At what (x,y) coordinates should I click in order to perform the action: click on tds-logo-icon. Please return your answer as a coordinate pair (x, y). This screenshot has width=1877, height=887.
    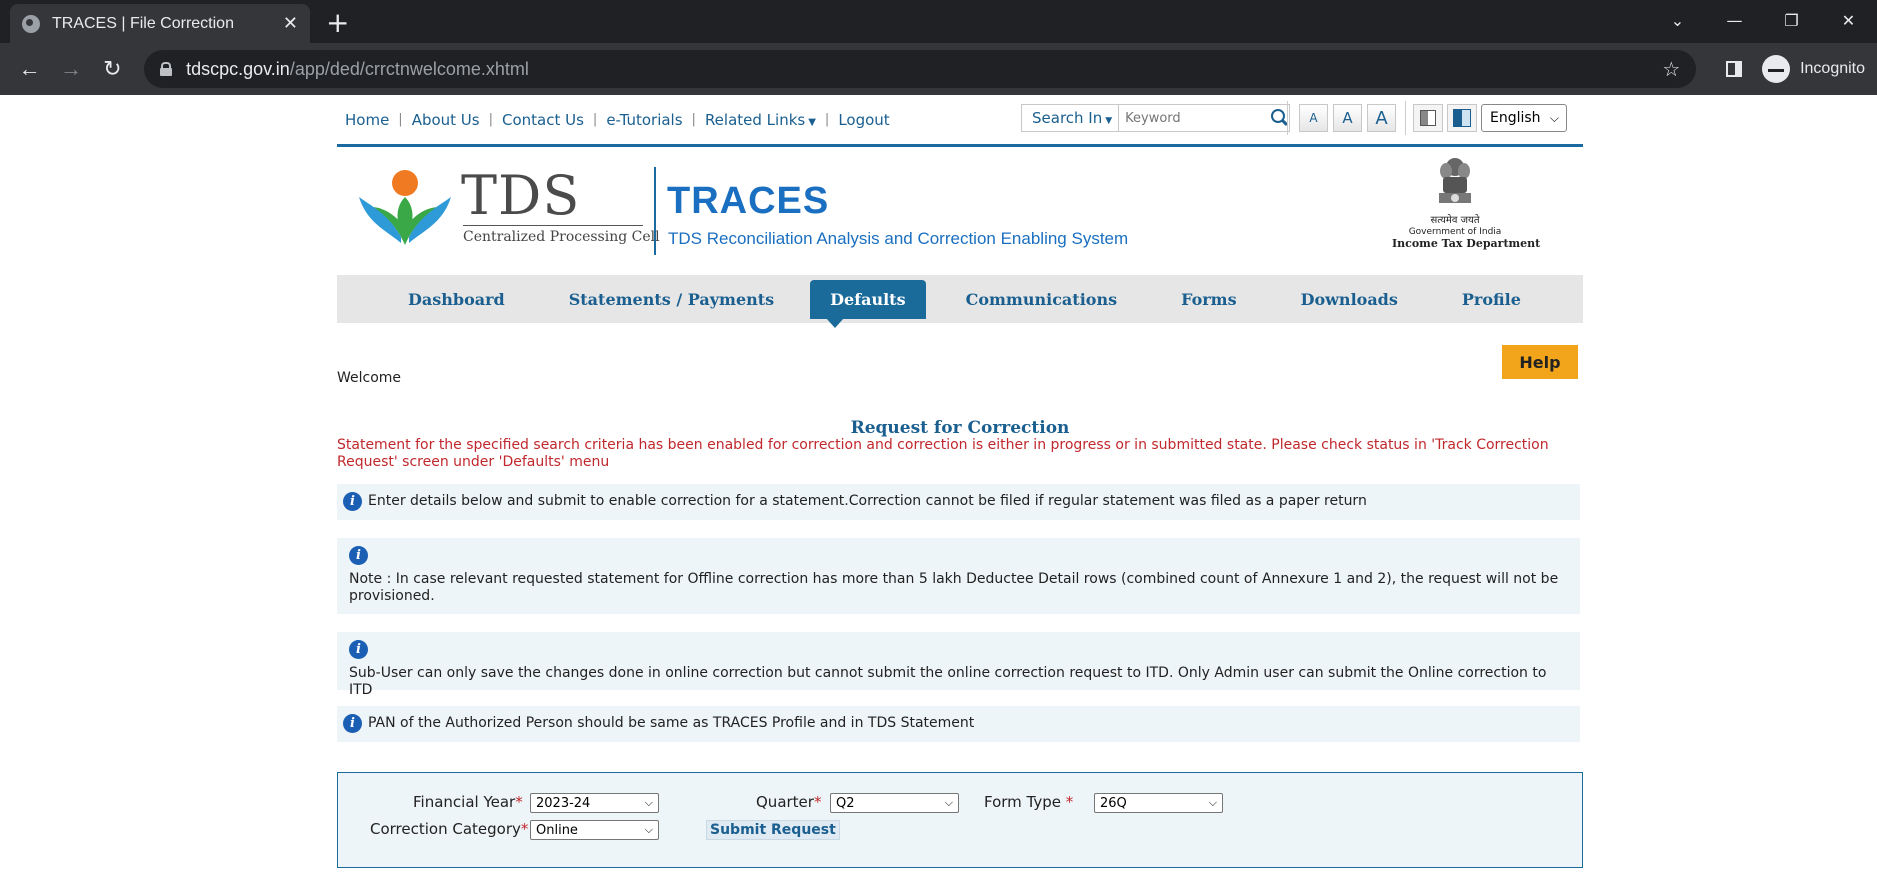
    Looking at the image, I should click on (405, 207).